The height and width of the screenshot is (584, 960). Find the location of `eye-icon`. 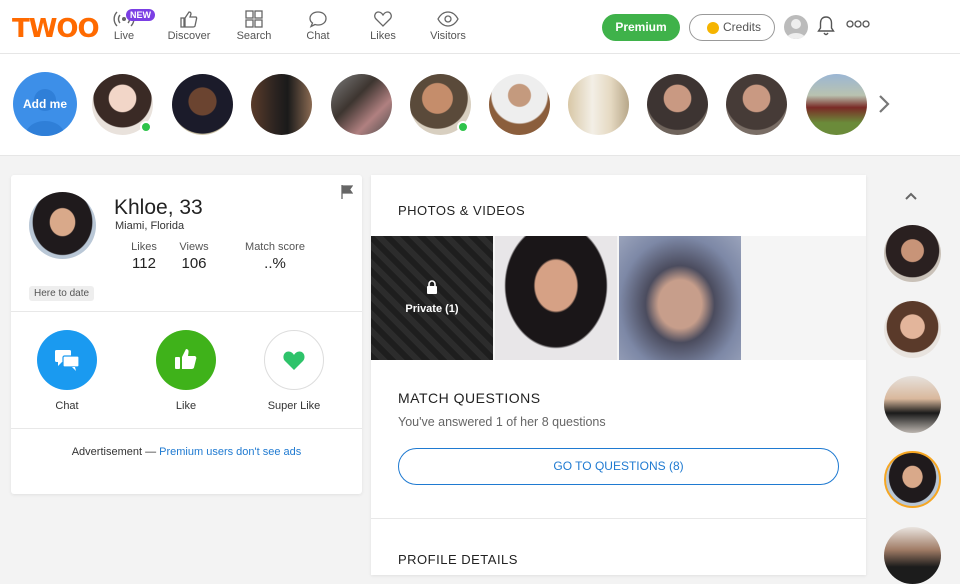

eye-icon is located at coordinates (448, 19).